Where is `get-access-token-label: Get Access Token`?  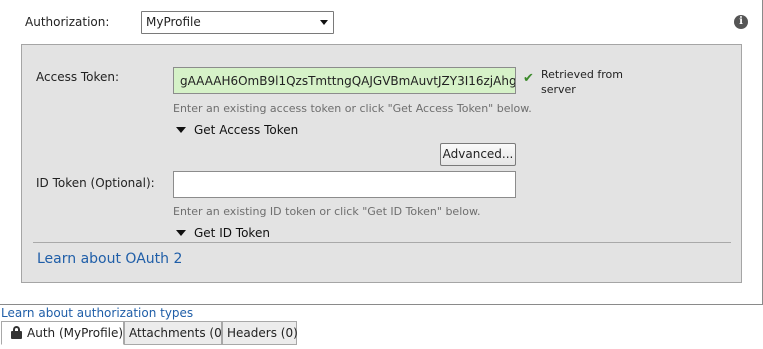
get-access-token-label: Get Access Token is located at coordinates (246, 130).